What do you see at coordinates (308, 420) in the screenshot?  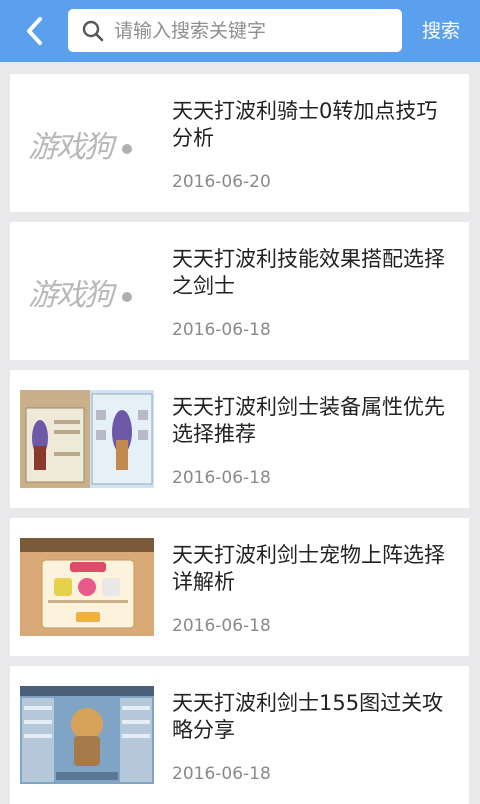 I see `article-title: 天天打波利剑士装备属性优先选择推荐` at bounding box center [308, 420].